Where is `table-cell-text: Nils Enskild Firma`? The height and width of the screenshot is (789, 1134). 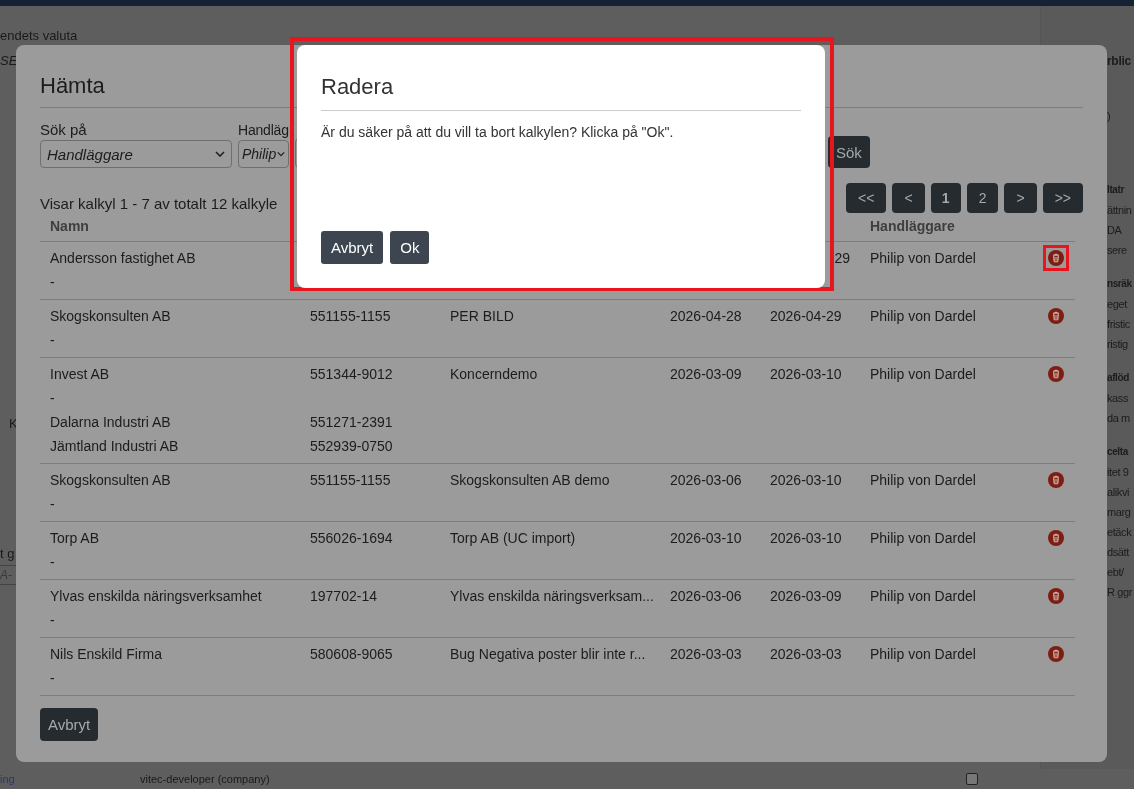 table-cell-text: Nils Enskild Firma is located at coordinates (106, 654).